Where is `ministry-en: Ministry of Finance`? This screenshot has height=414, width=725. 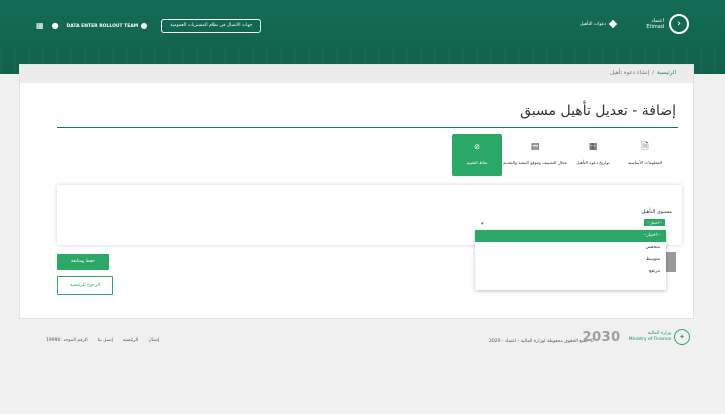 ministry-en: Ministry of Finance is located at coordinates (649, 339).